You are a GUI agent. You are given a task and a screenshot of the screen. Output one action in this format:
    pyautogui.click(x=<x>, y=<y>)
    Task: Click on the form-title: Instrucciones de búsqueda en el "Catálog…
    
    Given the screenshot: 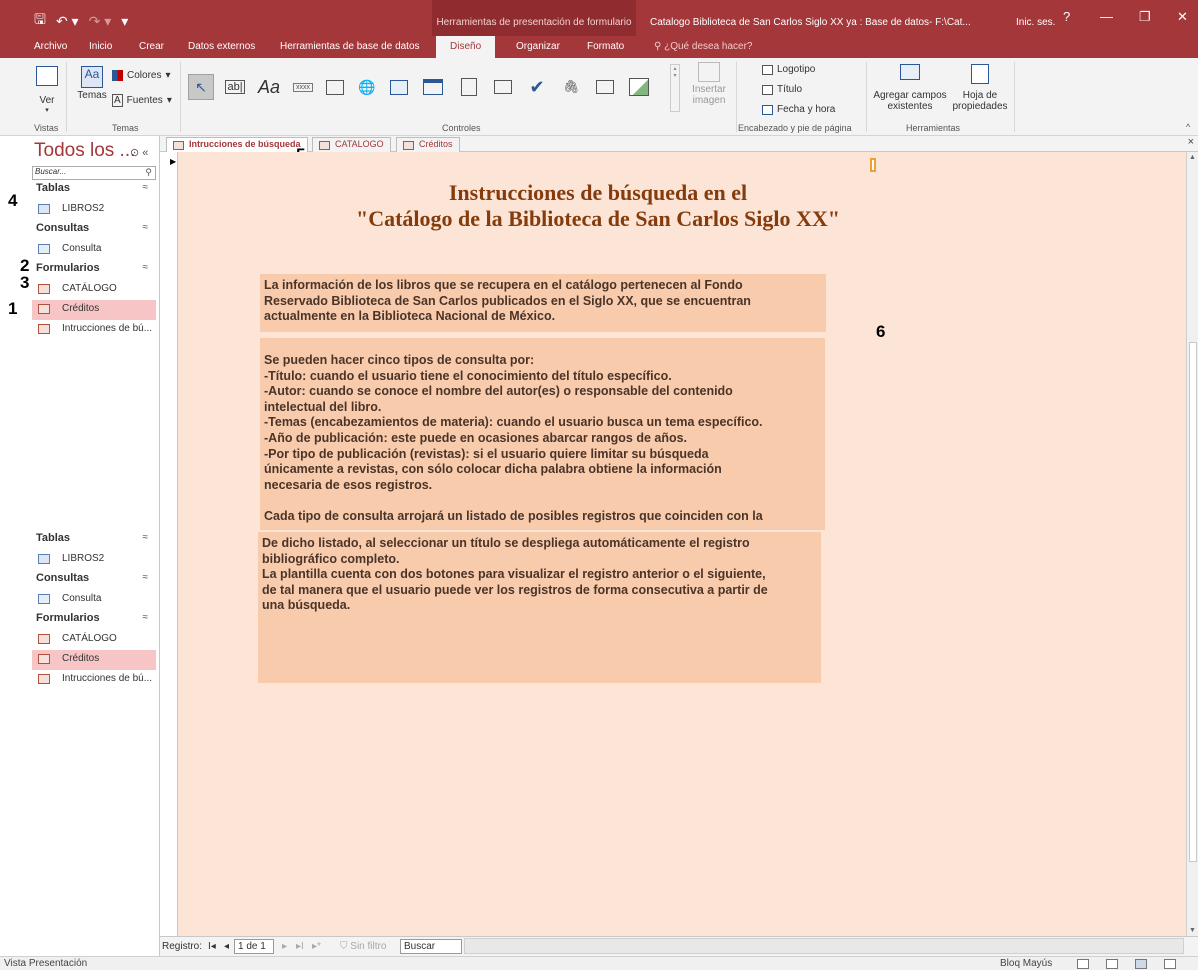 What is the action you would take?
    pyautogui.click(x=598, y=206)
    